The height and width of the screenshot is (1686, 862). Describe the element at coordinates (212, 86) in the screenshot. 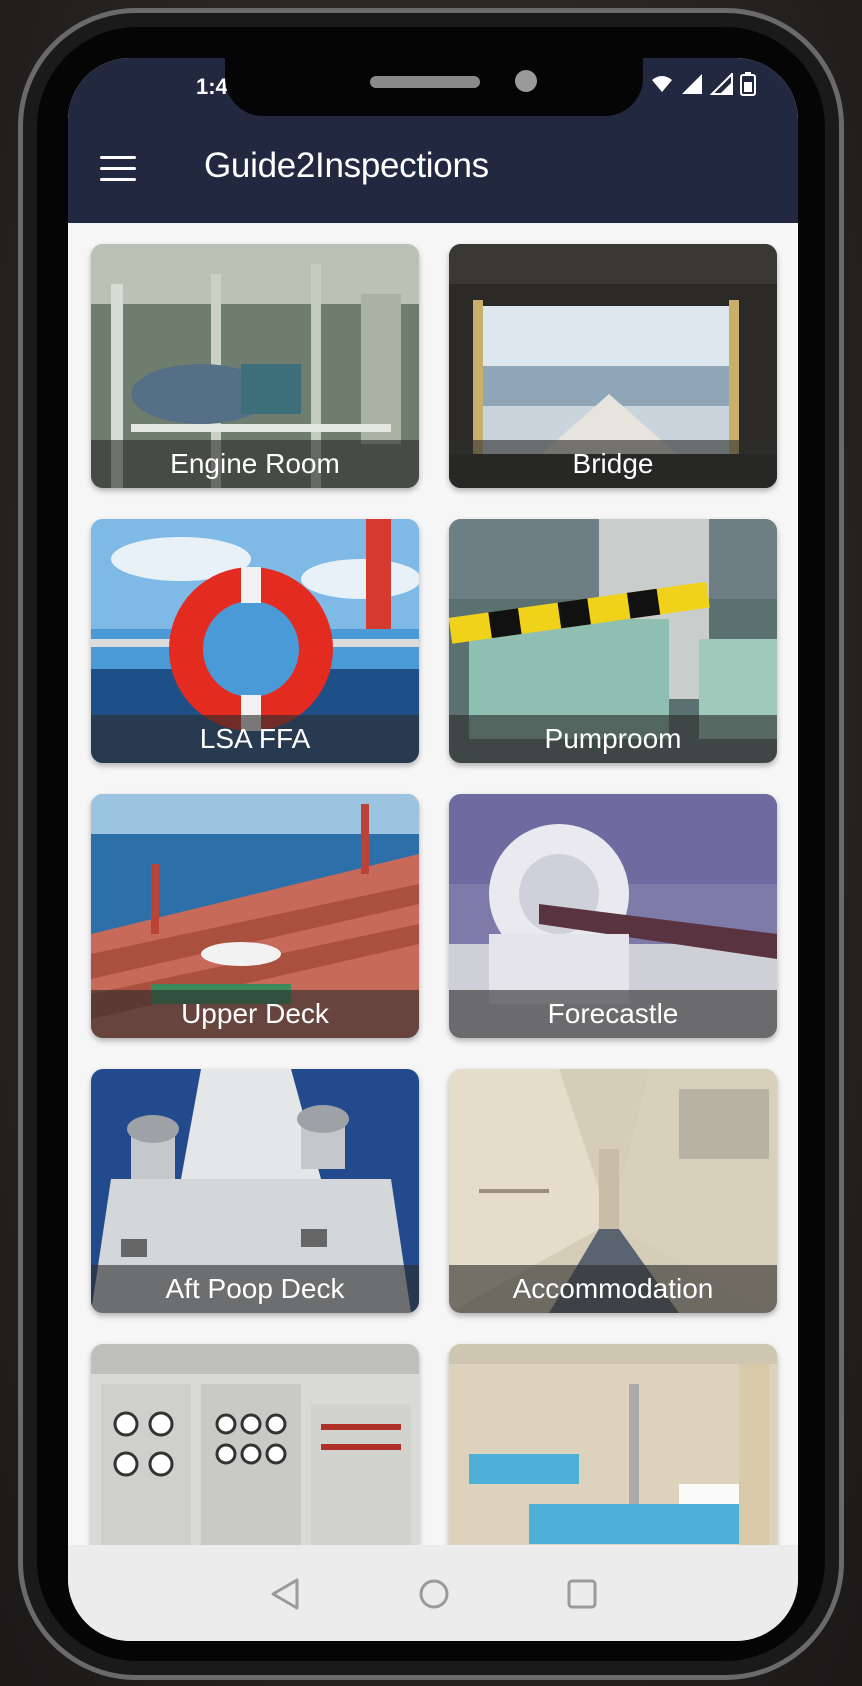

I see `status-time: 1:4` at that location.